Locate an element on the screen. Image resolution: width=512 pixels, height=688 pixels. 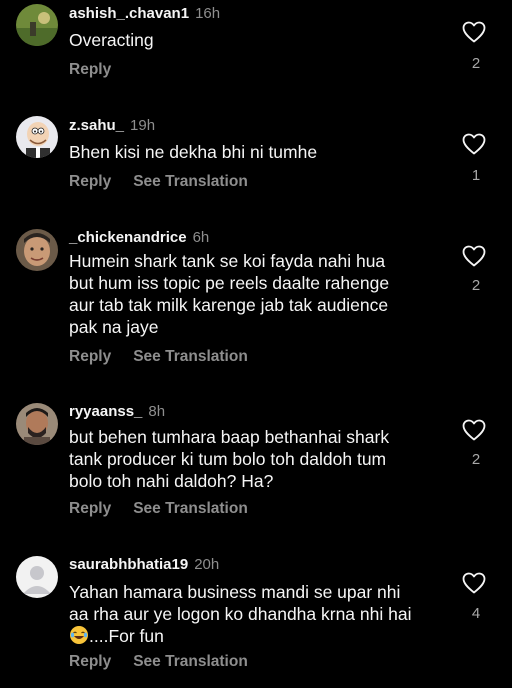
comment-line: but behen tumhara baap bethanhai shark is located at coordinates (229, 437).